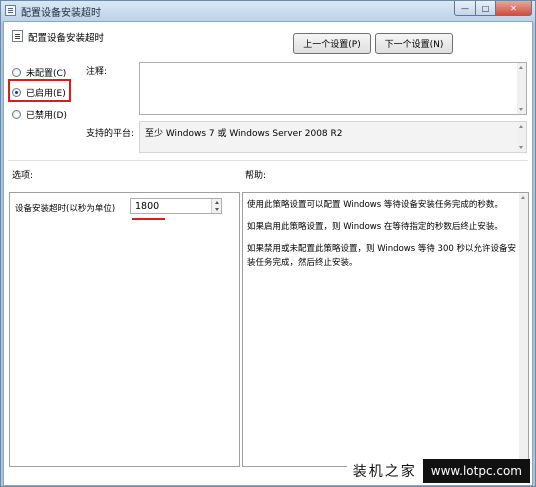 The width and height of the screenshot is (536, 487). What do you see at coordinates (384, 472) in the screenshot?
I see `watermark-brand: 装机之家` at bounding box center [384, 472].